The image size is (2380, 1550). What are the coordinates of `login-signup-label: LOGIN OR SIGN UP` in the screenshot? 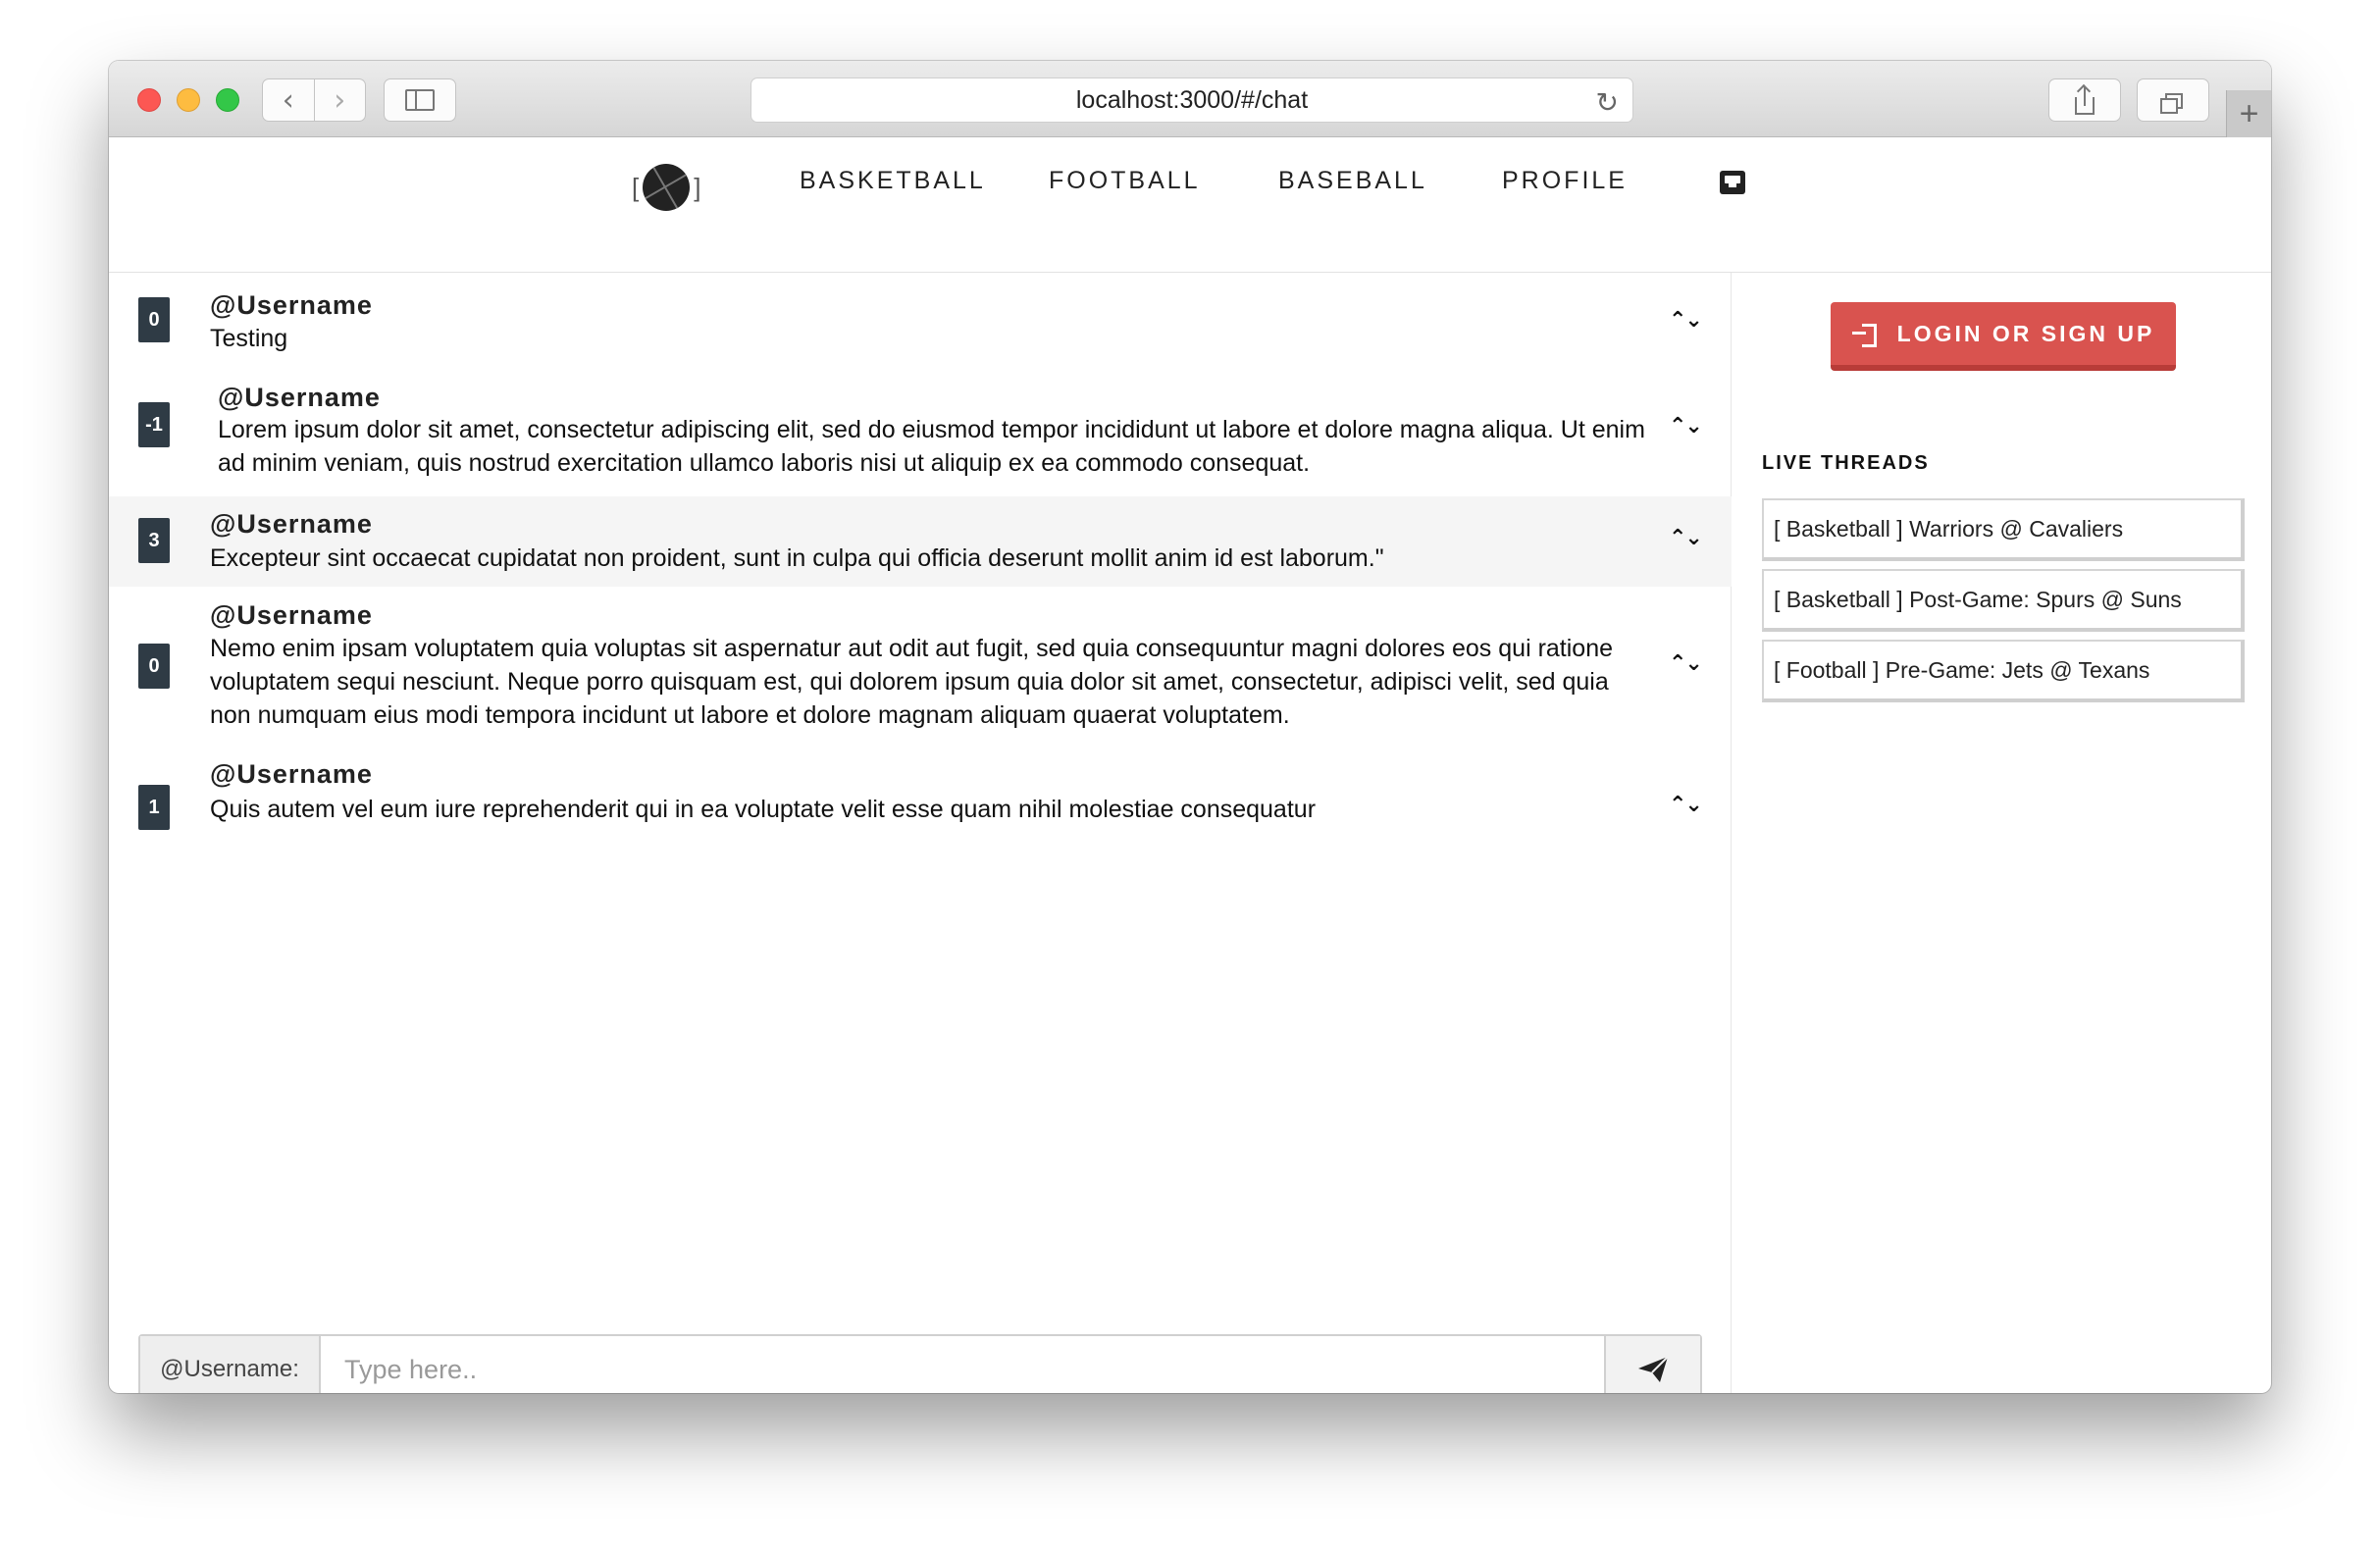 It's located at (2025, 333).